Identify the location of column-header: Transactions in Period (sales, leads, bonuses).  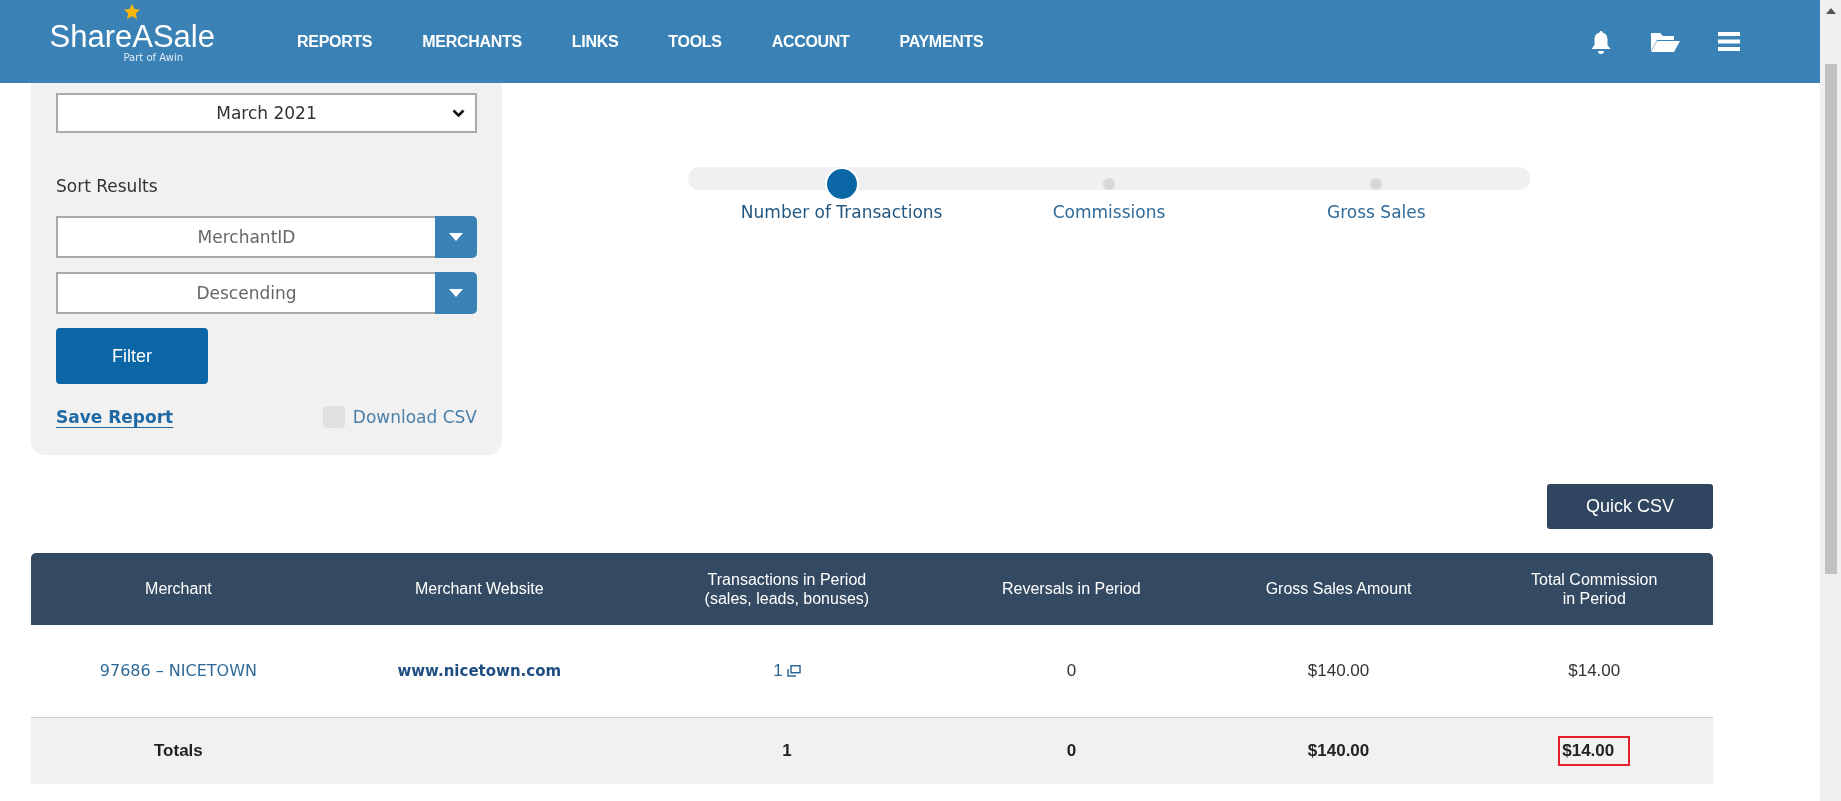
(787, 588).